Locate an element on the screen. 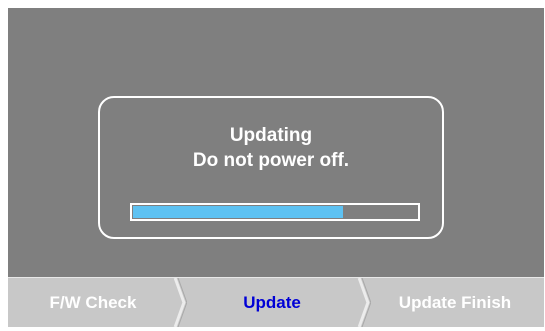 This screenshot has height=331, width=545. step-indicator-bar: F/W Check Update Update Finish is located at coordinates (276, 302).